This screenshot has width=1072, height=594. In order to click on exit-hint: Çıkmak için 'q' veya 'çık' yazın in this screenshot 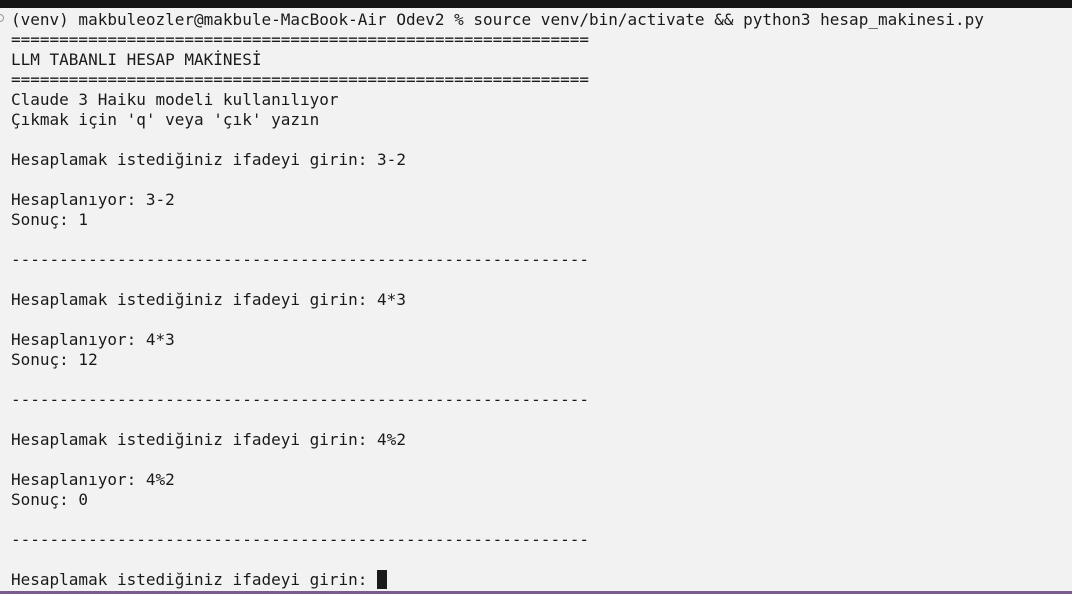, I will do `click(165, 119)`.